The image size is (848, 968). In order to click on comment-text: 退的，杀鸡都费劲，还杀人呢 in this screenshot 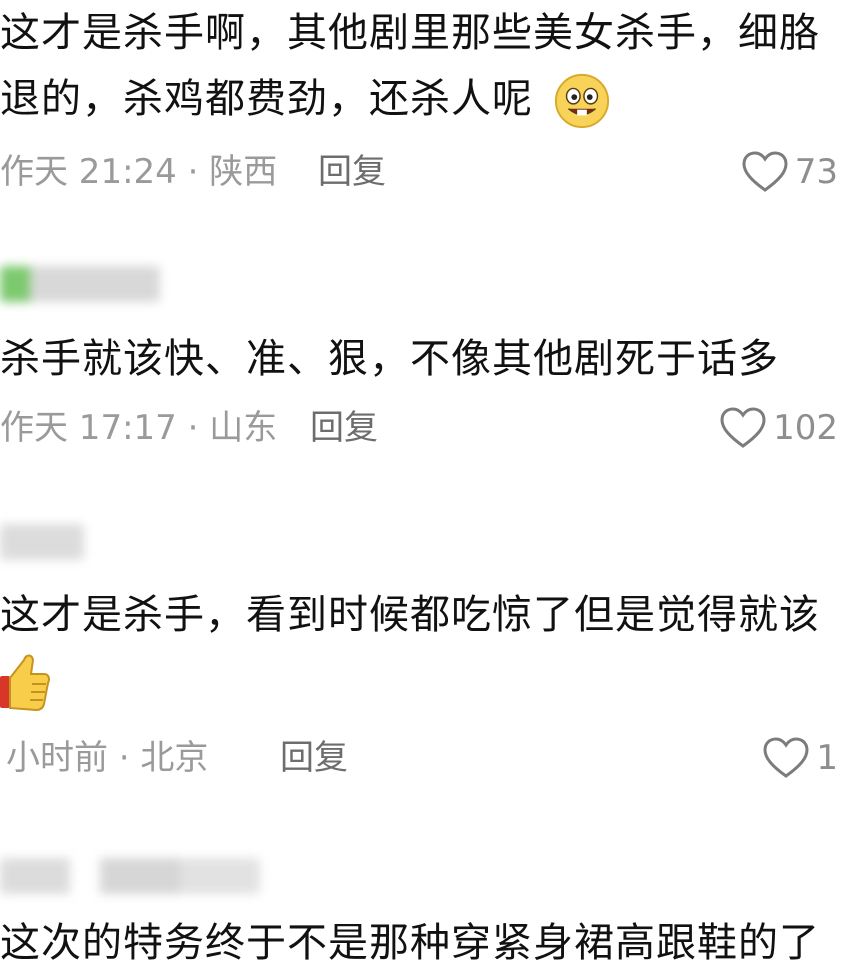, I will do `click(305, 101)`.